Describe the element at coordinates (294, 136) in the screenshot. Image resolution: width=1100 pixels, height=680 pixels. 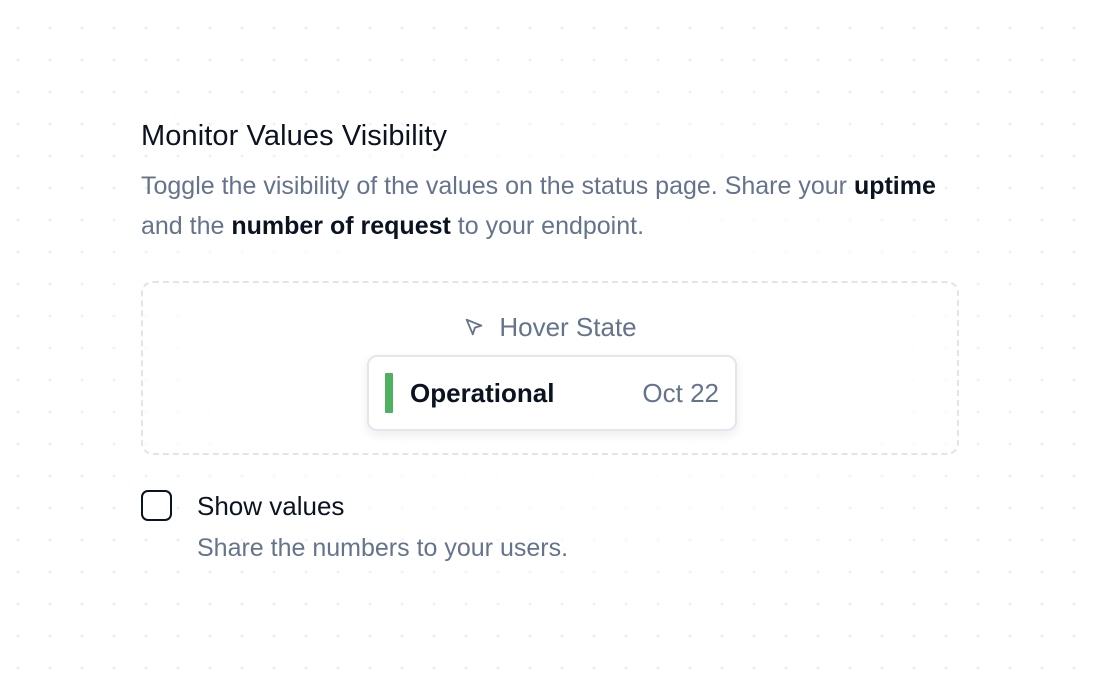
I see `section-title: Monitor Values Visibility` at that location.